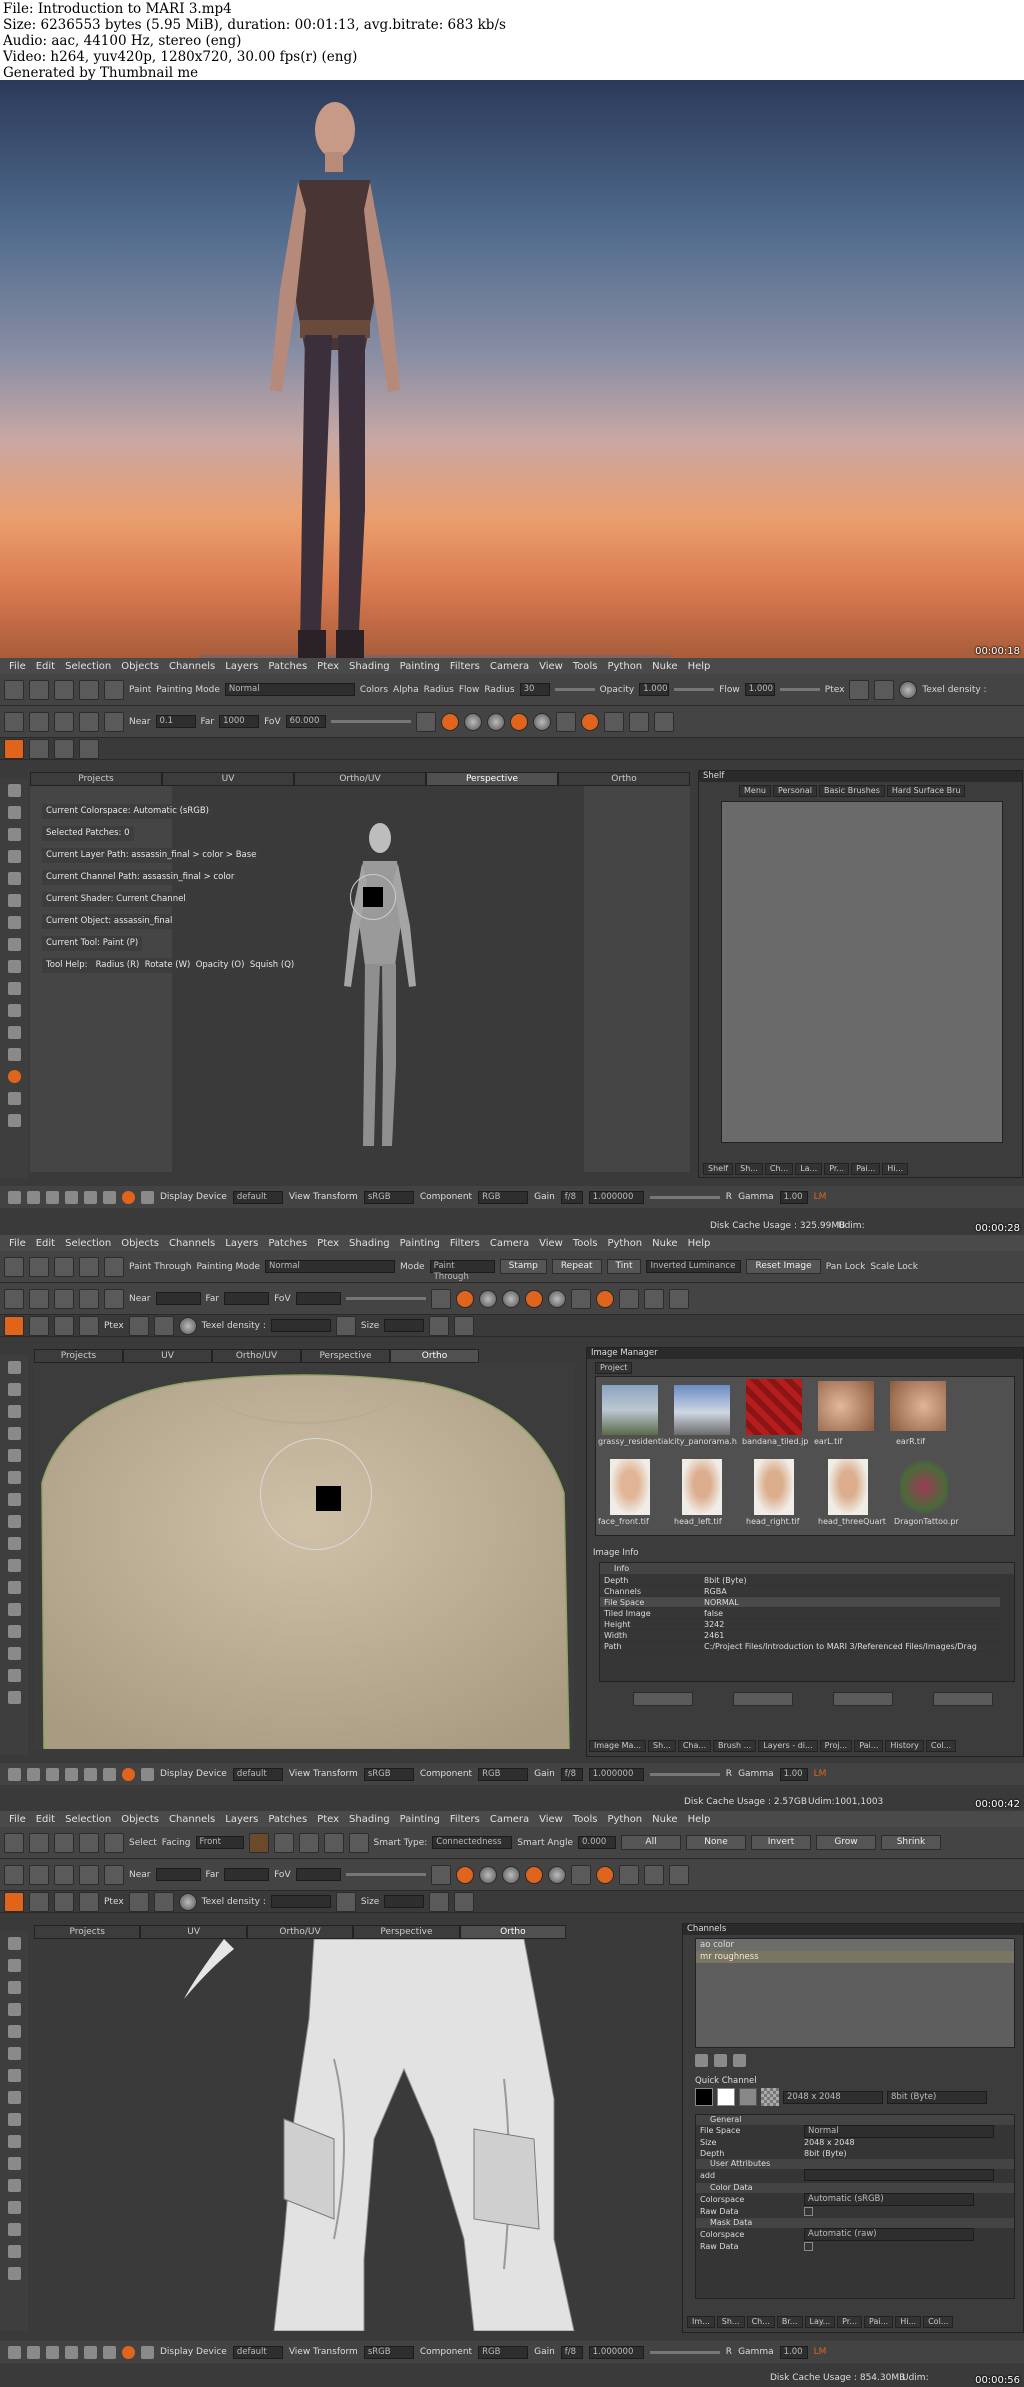 The image size is (1024, 2387). I want to click on radius-slider, so click(574, 689).